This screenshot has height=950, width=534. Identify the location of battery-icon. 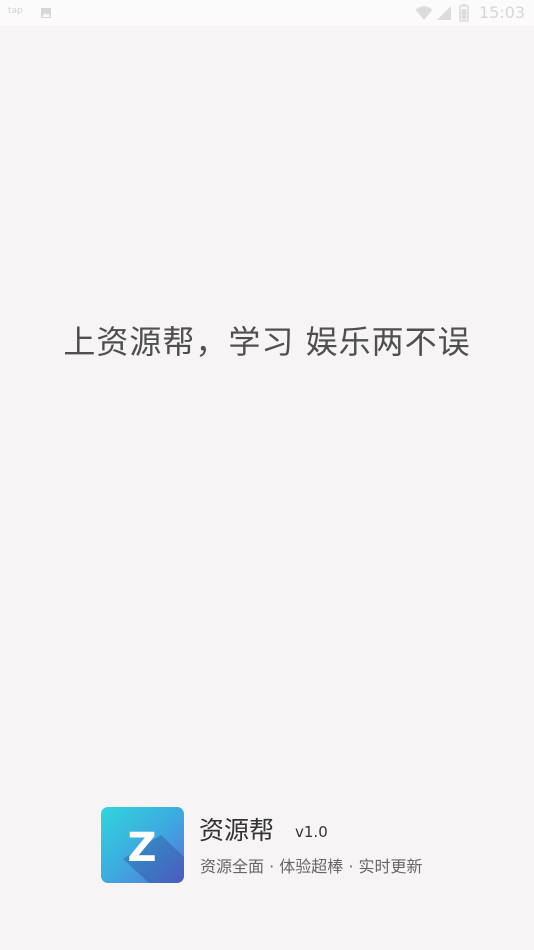
(464, 13).